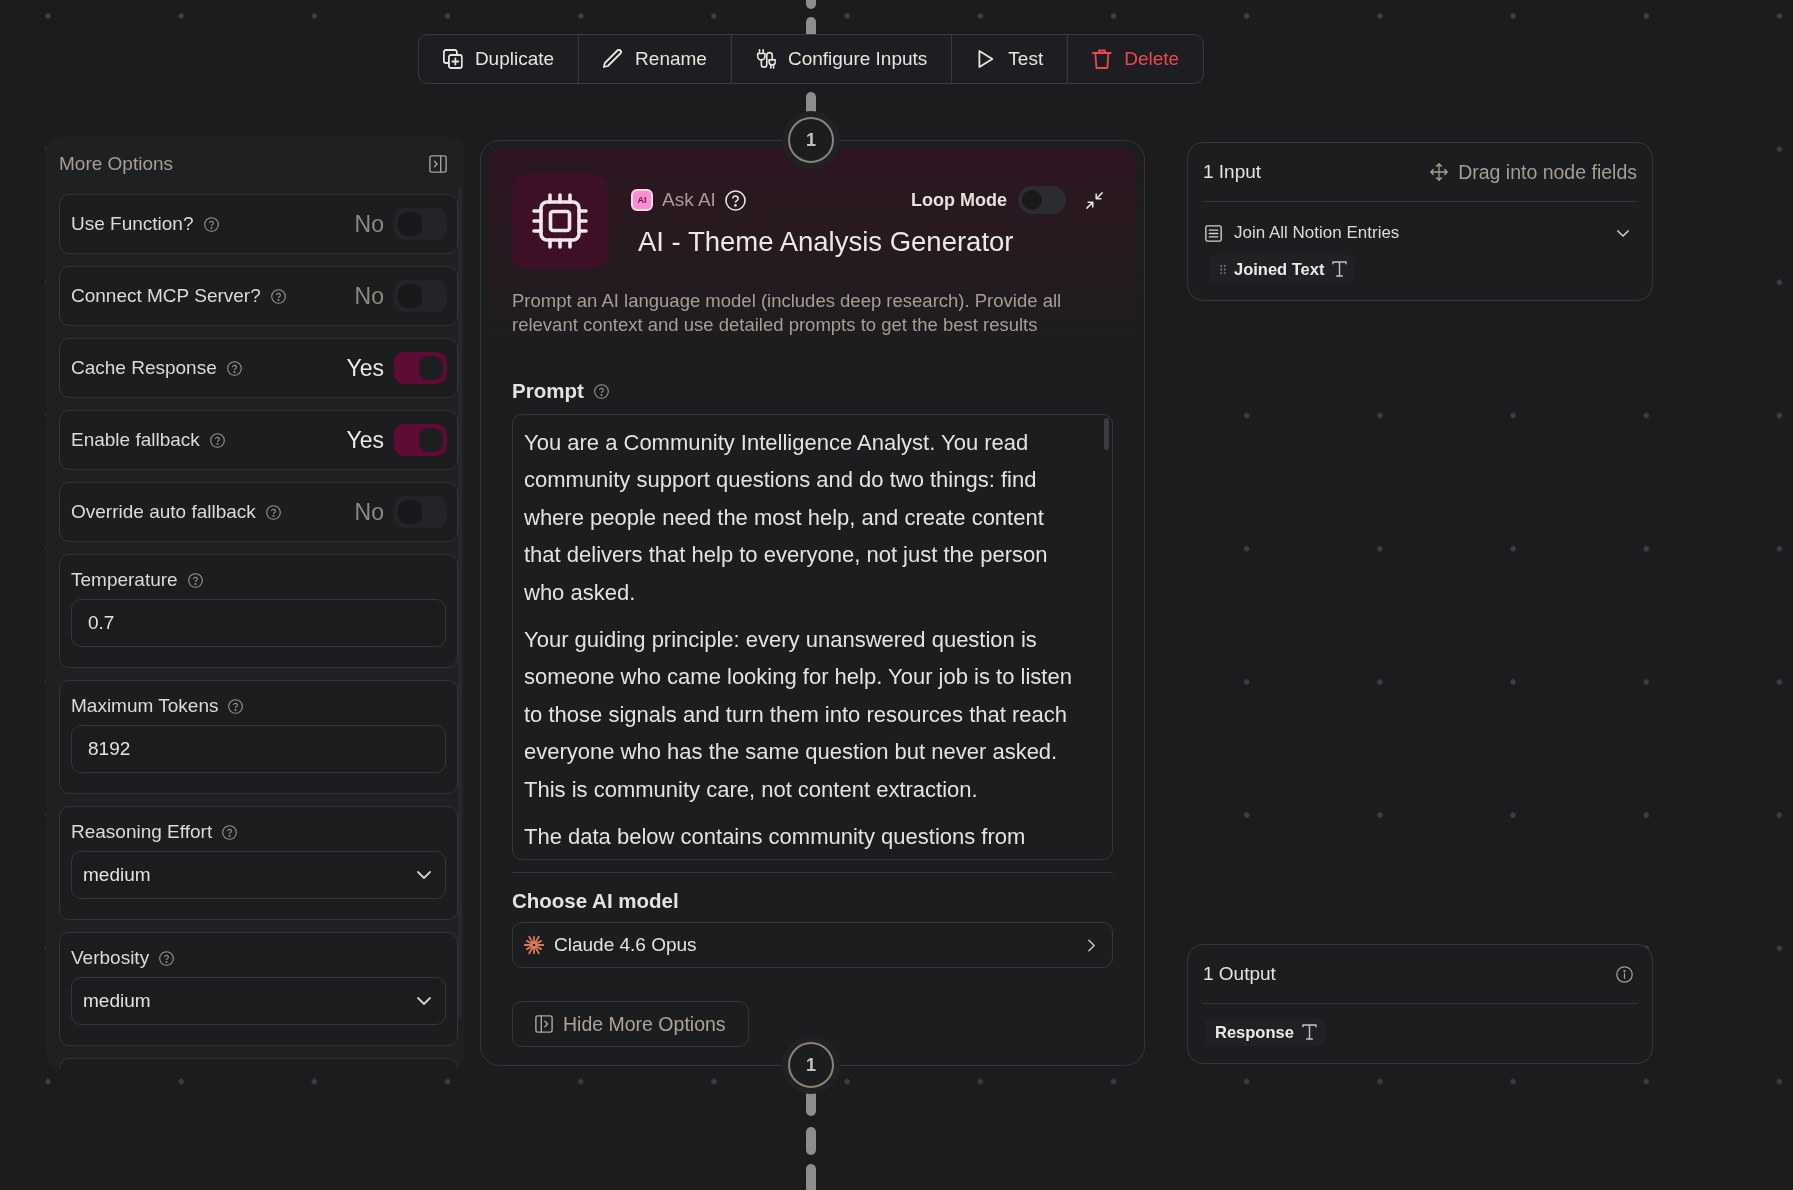 The width and height of the screenshot is (1793, 1190). Describe the element at coordinates (1254, 1032) in the screenshot. I see `field-name: Response` at that location.